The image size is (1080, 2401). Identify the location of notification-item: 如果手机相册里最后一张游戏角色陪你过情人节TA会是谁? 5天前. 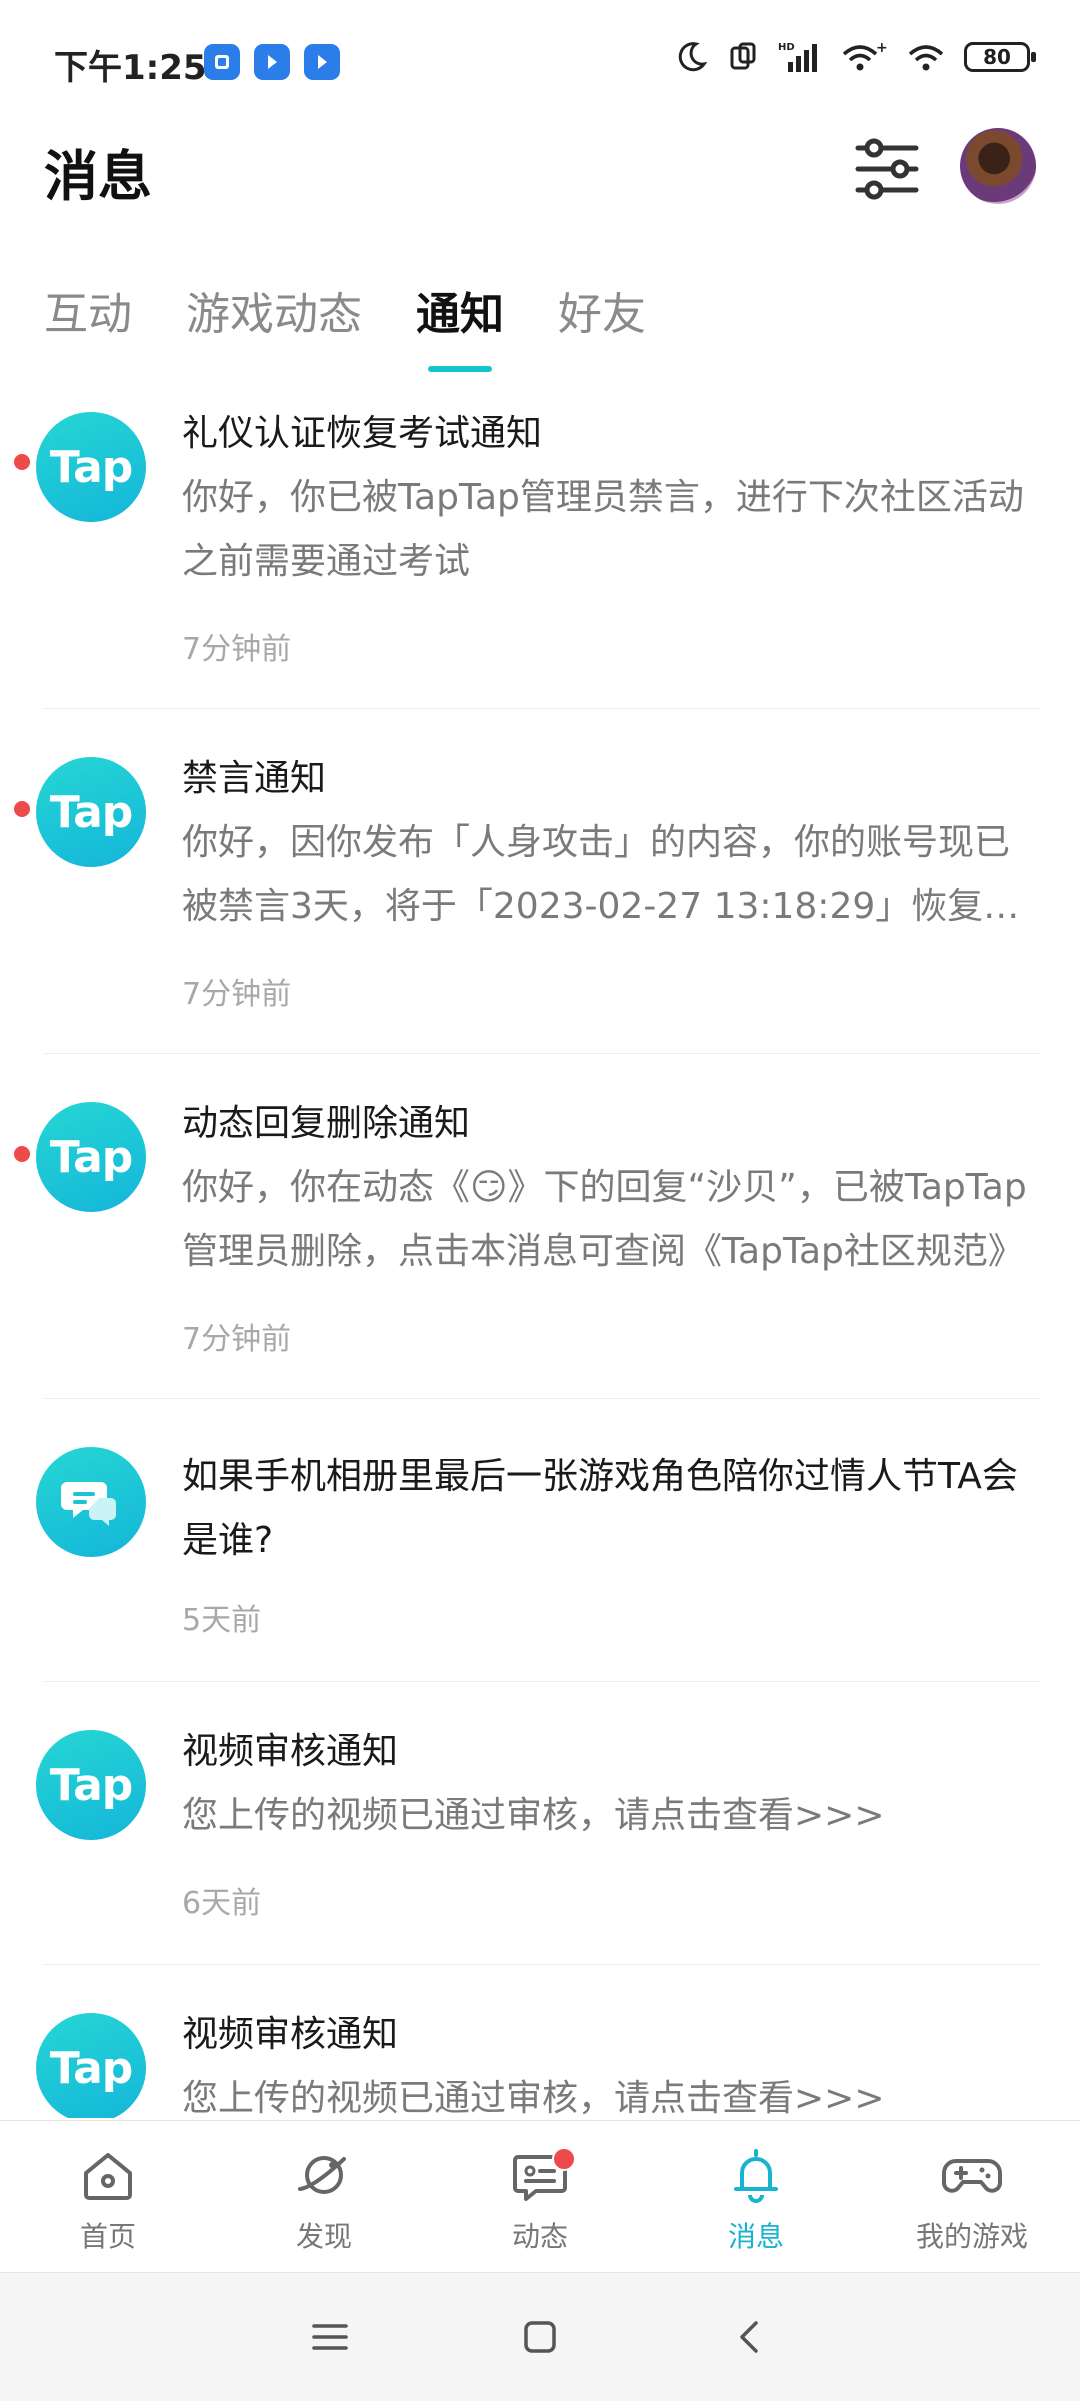
(538, 1539).